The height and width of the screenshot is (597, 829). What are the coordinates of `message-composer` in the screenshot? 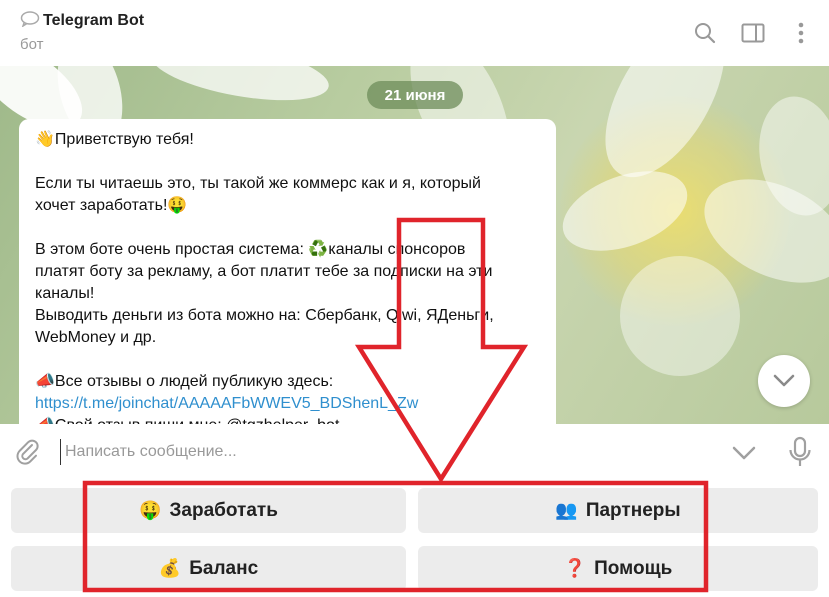 It's located at (414, 452).